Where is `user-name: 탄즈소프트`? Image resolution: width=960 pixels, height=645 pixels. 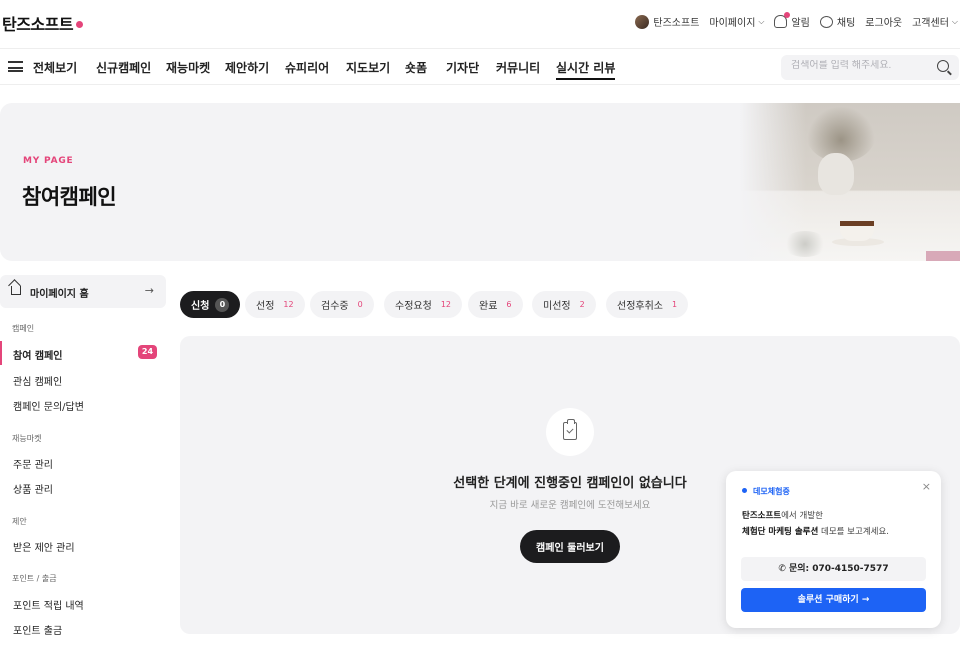
user-name: 탄즈소프트 is located at coordinates (676, 23).